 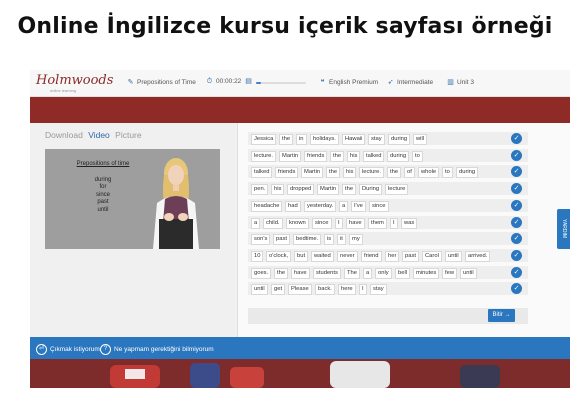 What do you see at coordinates (297, 223) in the screenshot?
I see `word-chip: known` at bounding box center [297, 223].